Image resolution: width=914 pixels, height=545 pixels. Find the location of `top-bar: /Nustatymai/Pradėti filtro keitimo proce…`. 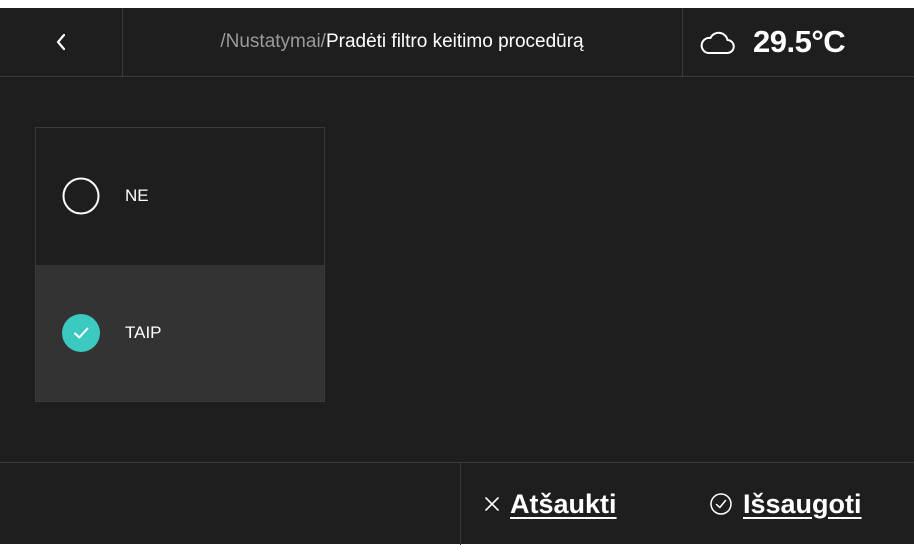

top-bar: /Nustatymai/Pradėti filtro keitimo proce… is located at coordinates (457, 42).